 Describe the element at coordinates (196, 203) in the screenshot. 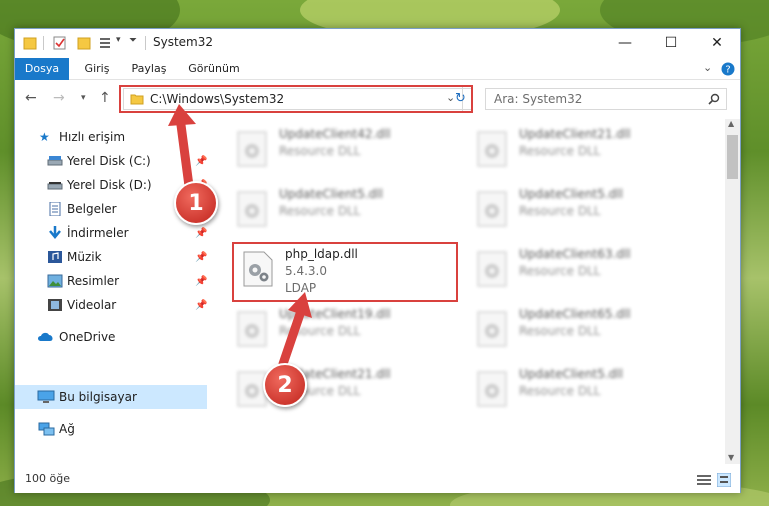

I see `step-1-badge: 1` at that location.